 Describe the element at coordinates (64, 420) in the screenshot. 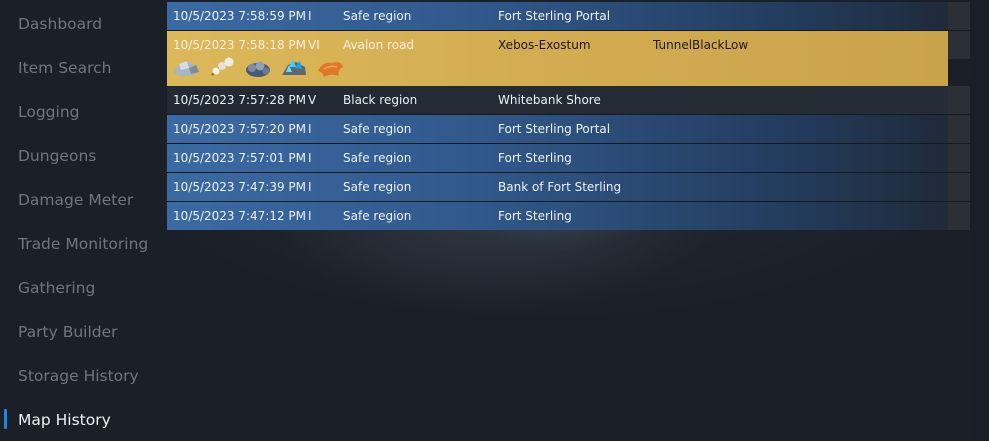

I see `sidebar-item-map-history: Map History` at that location.